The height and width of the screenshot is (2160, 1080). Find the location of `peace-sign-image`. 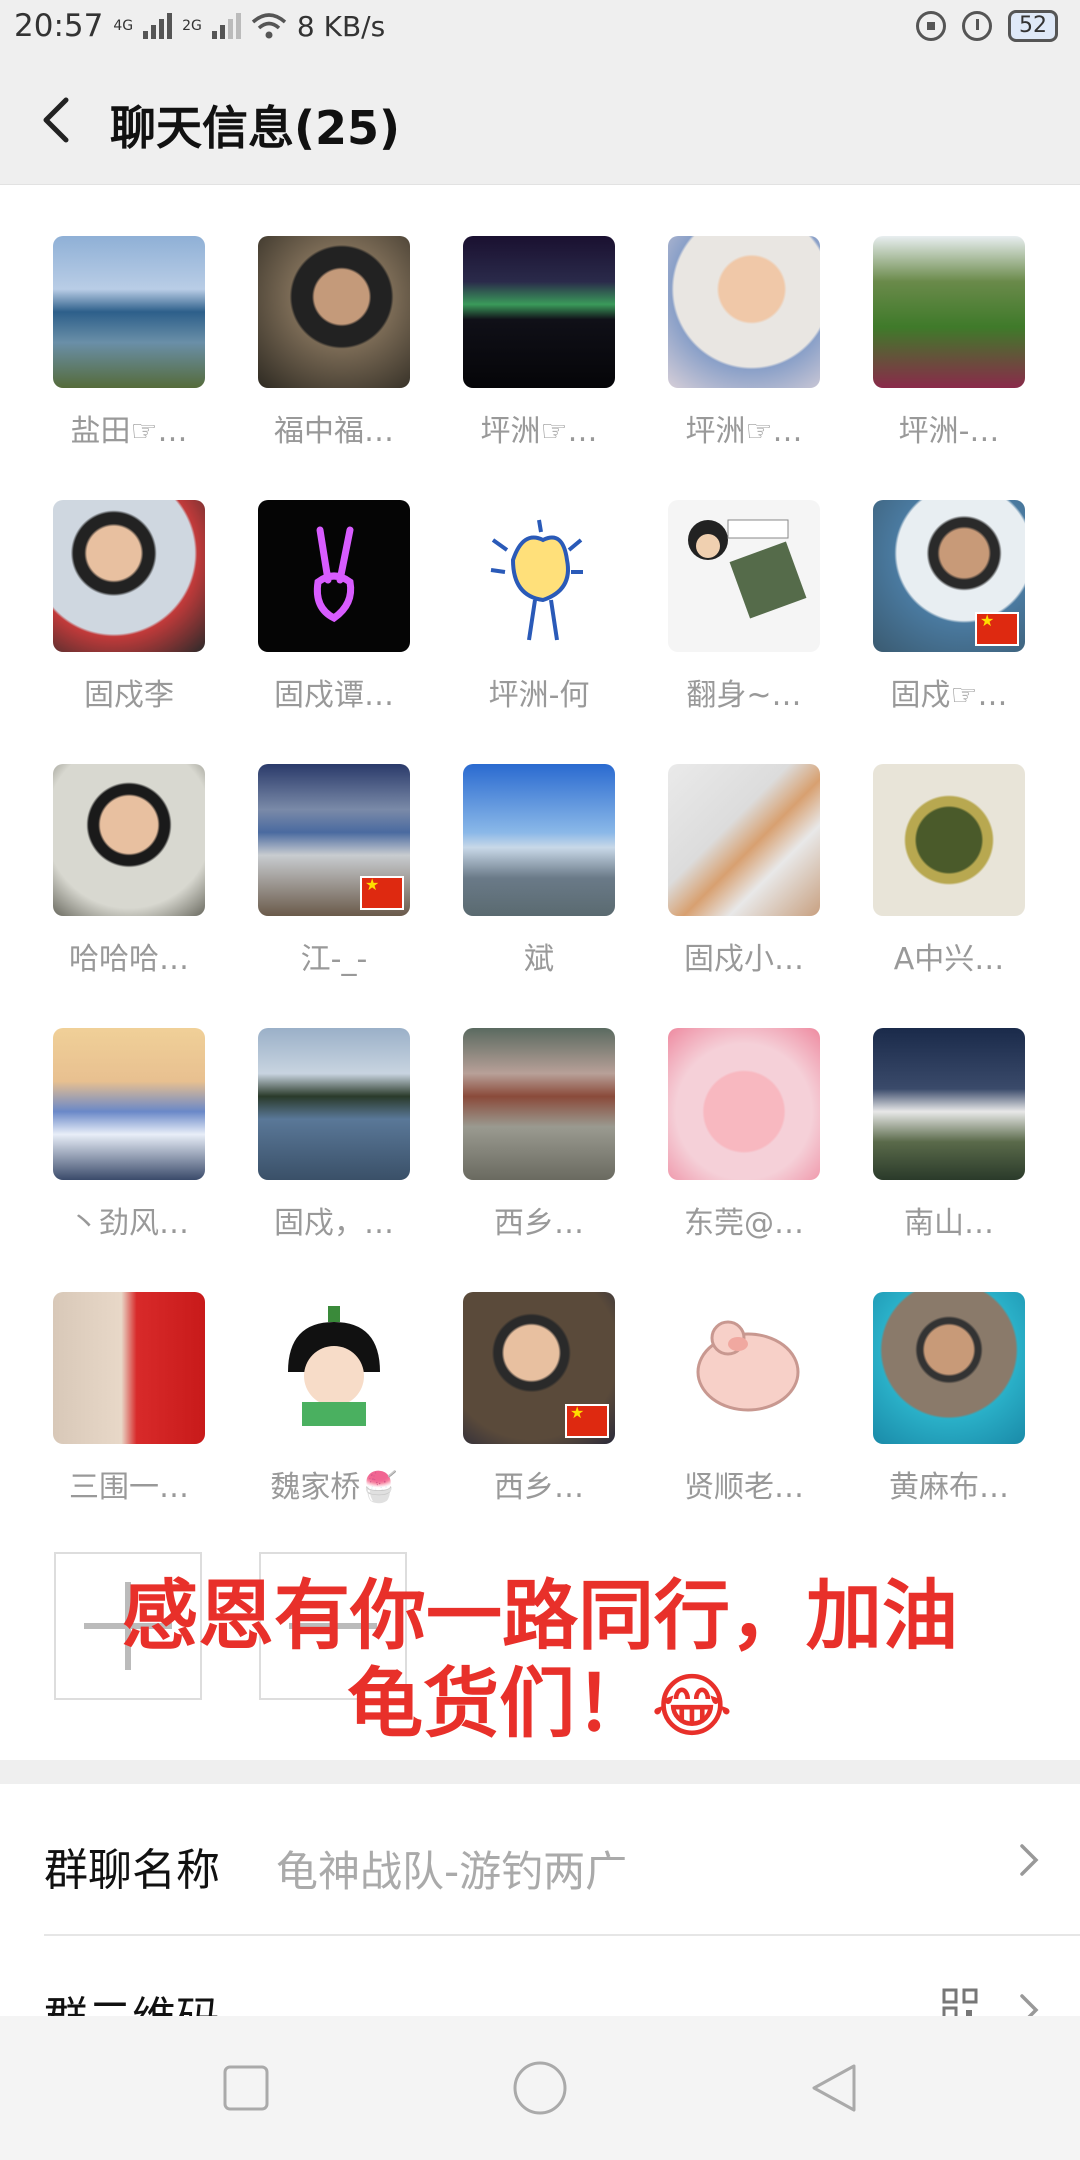

peace-sign-image is located at coordinates (334, 574).